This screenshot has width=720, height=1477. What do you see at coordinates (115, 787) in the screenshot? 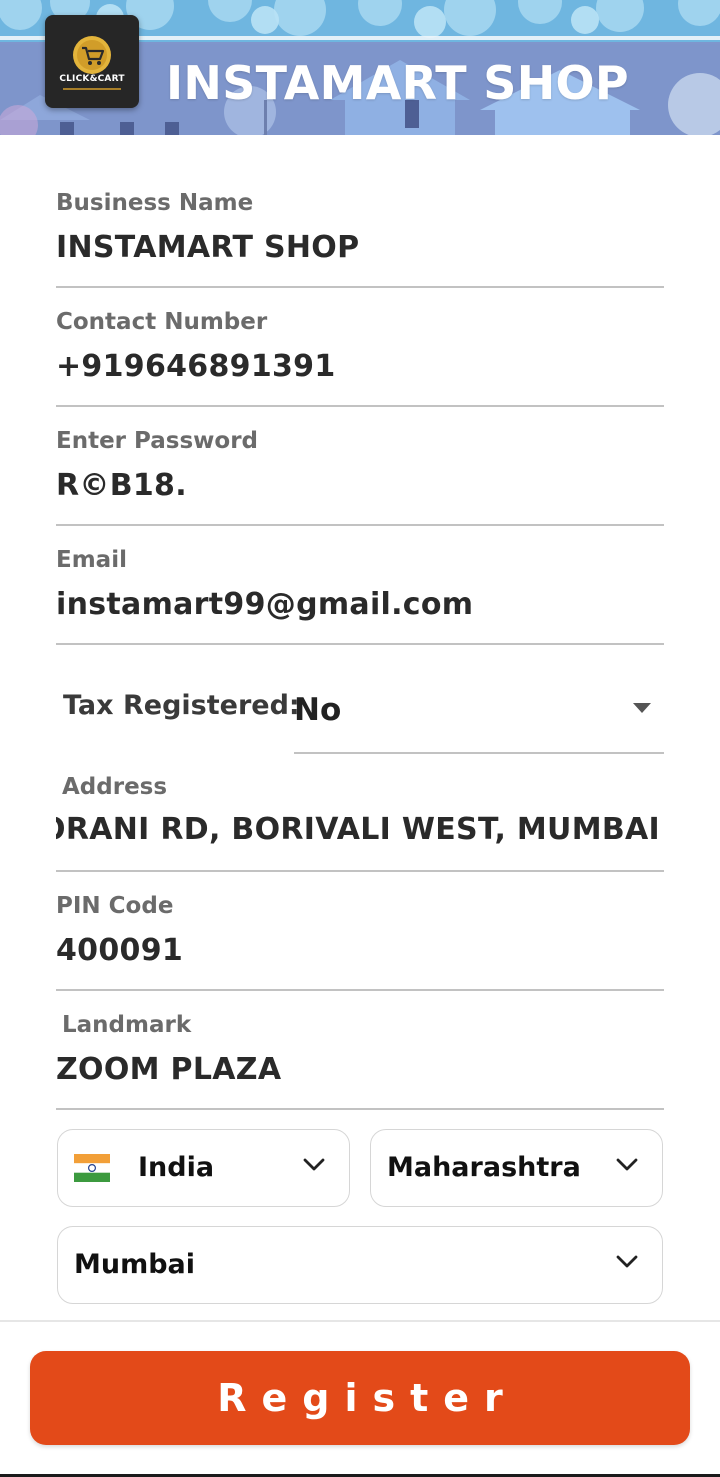
I see `address-label: Address` at bounding box center [115, 787].